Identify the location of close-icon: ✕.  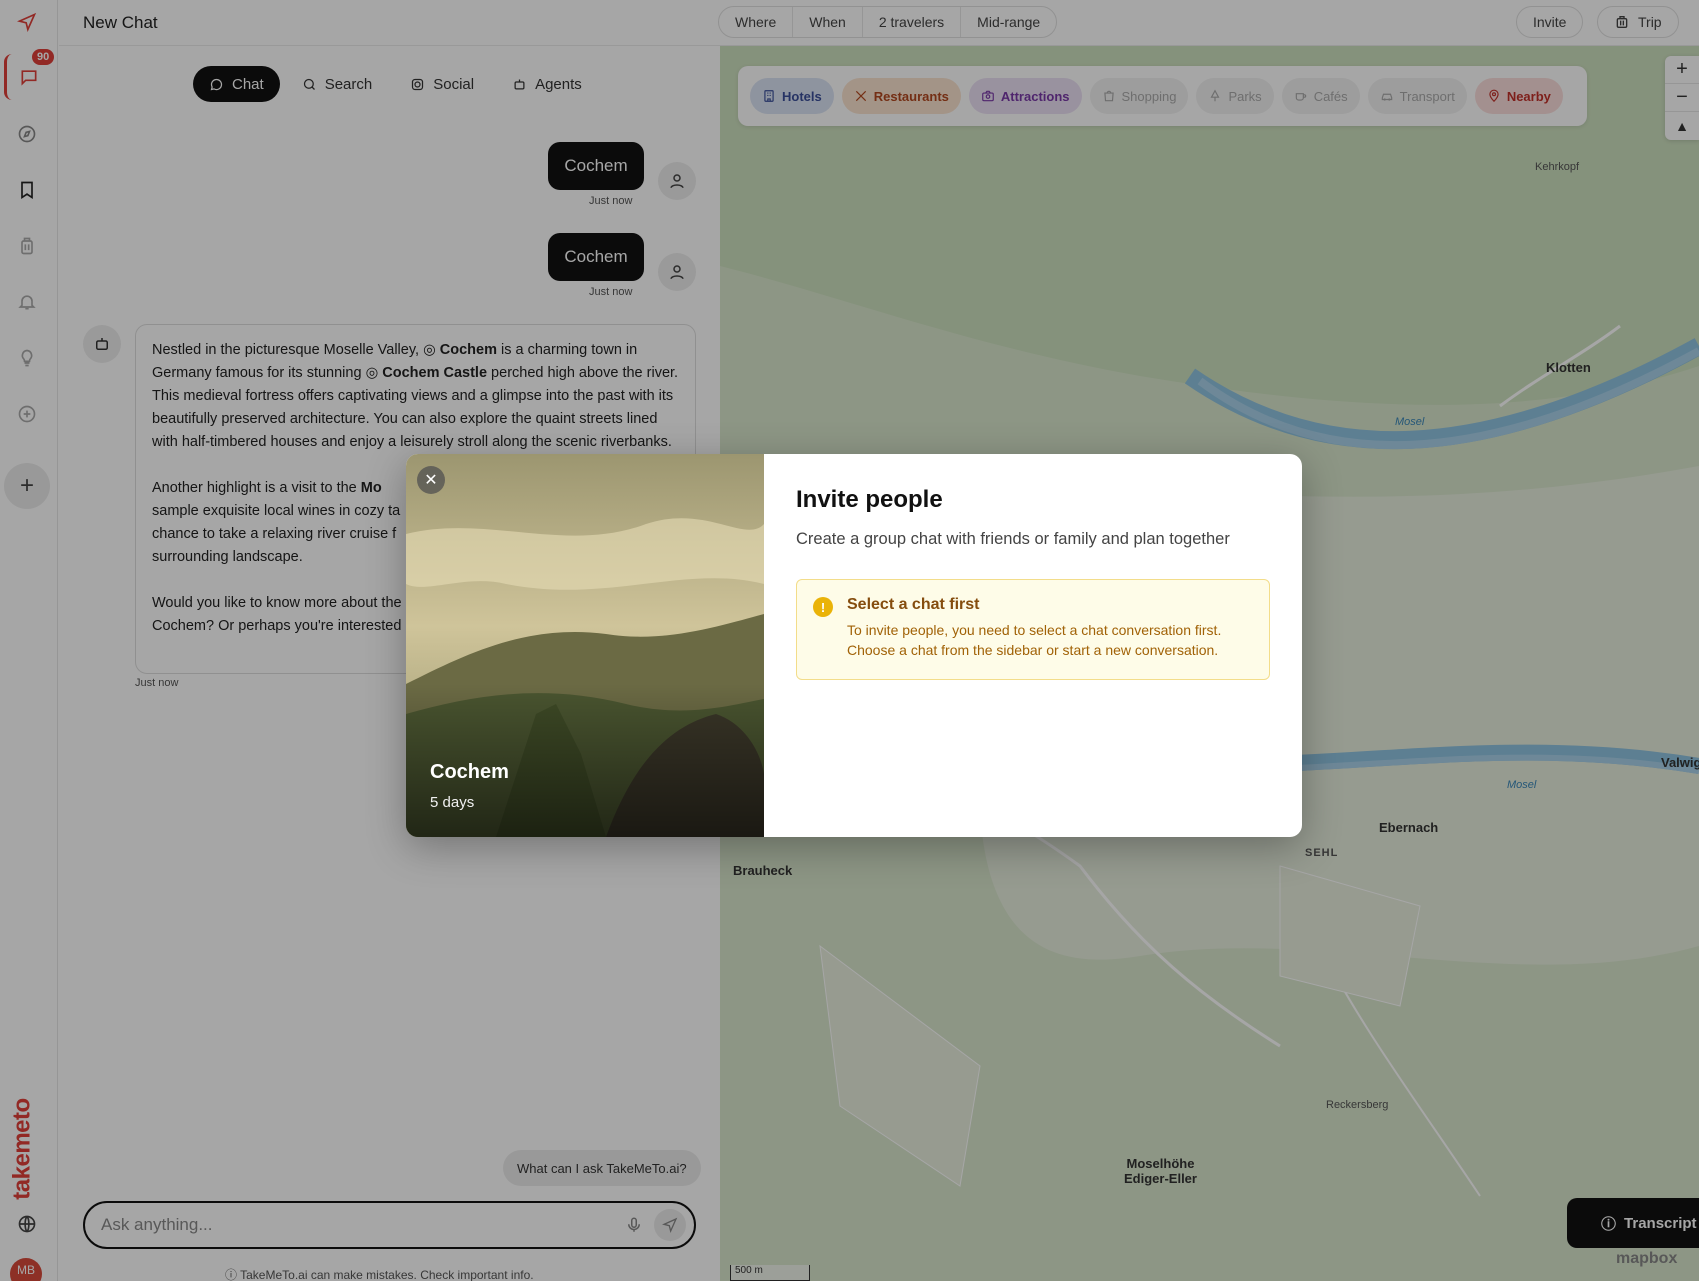
(431, 480).